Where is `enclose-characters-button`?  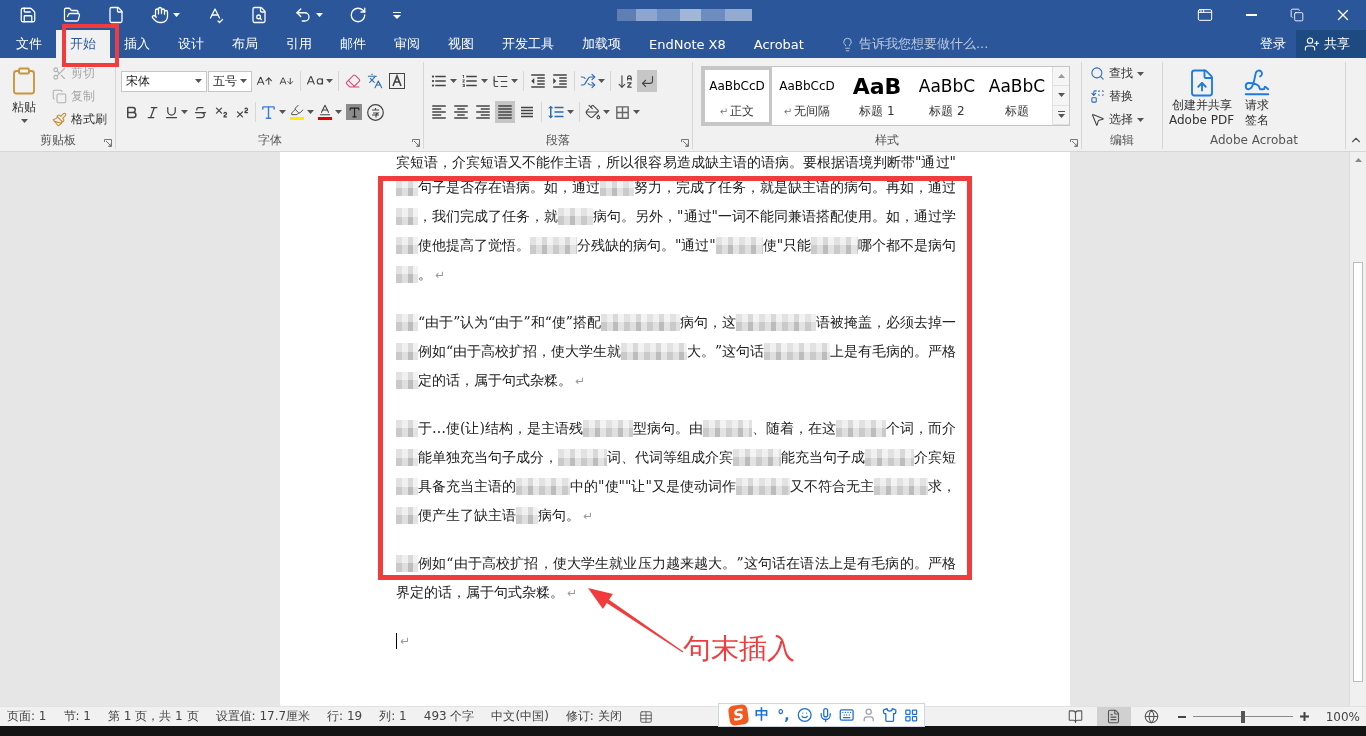 enclose-characters-button is located at coordinates (375, 112).